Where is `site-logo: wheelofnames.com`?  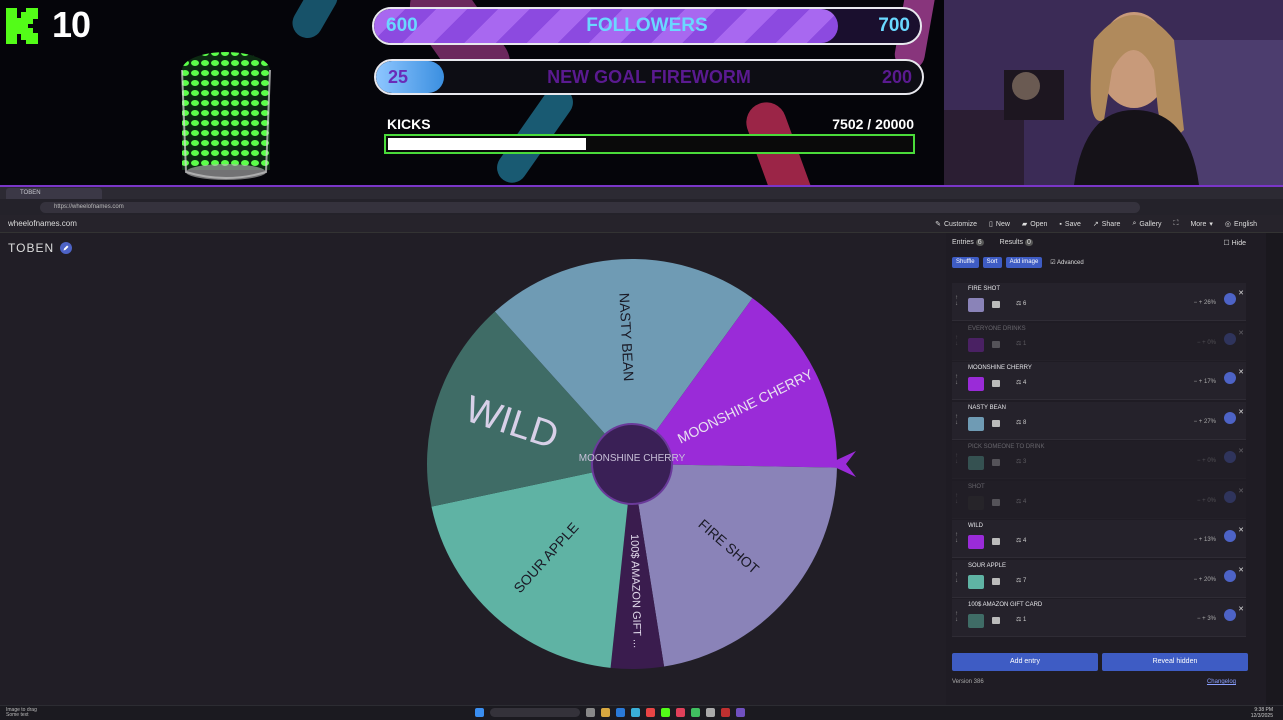
site-logo: wheelofnames.com is located at coordinates (42, 223).